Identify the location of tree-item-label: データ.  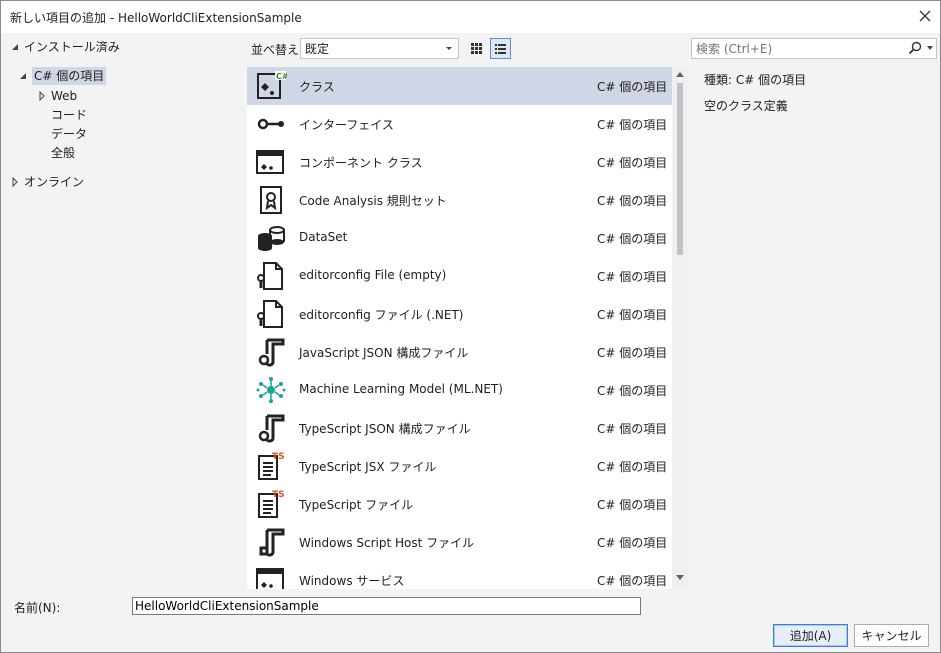
(69, 134).